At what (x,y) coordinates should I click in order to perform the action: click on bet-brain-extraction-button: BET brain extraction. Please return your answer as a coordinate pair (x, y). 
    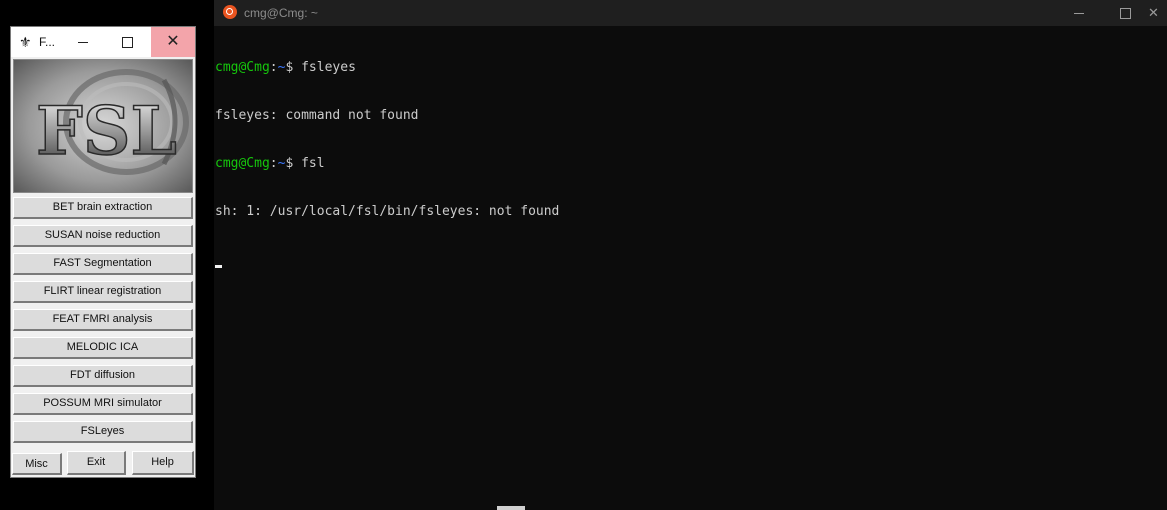
    Looking at the image, I should click on (103, 208).